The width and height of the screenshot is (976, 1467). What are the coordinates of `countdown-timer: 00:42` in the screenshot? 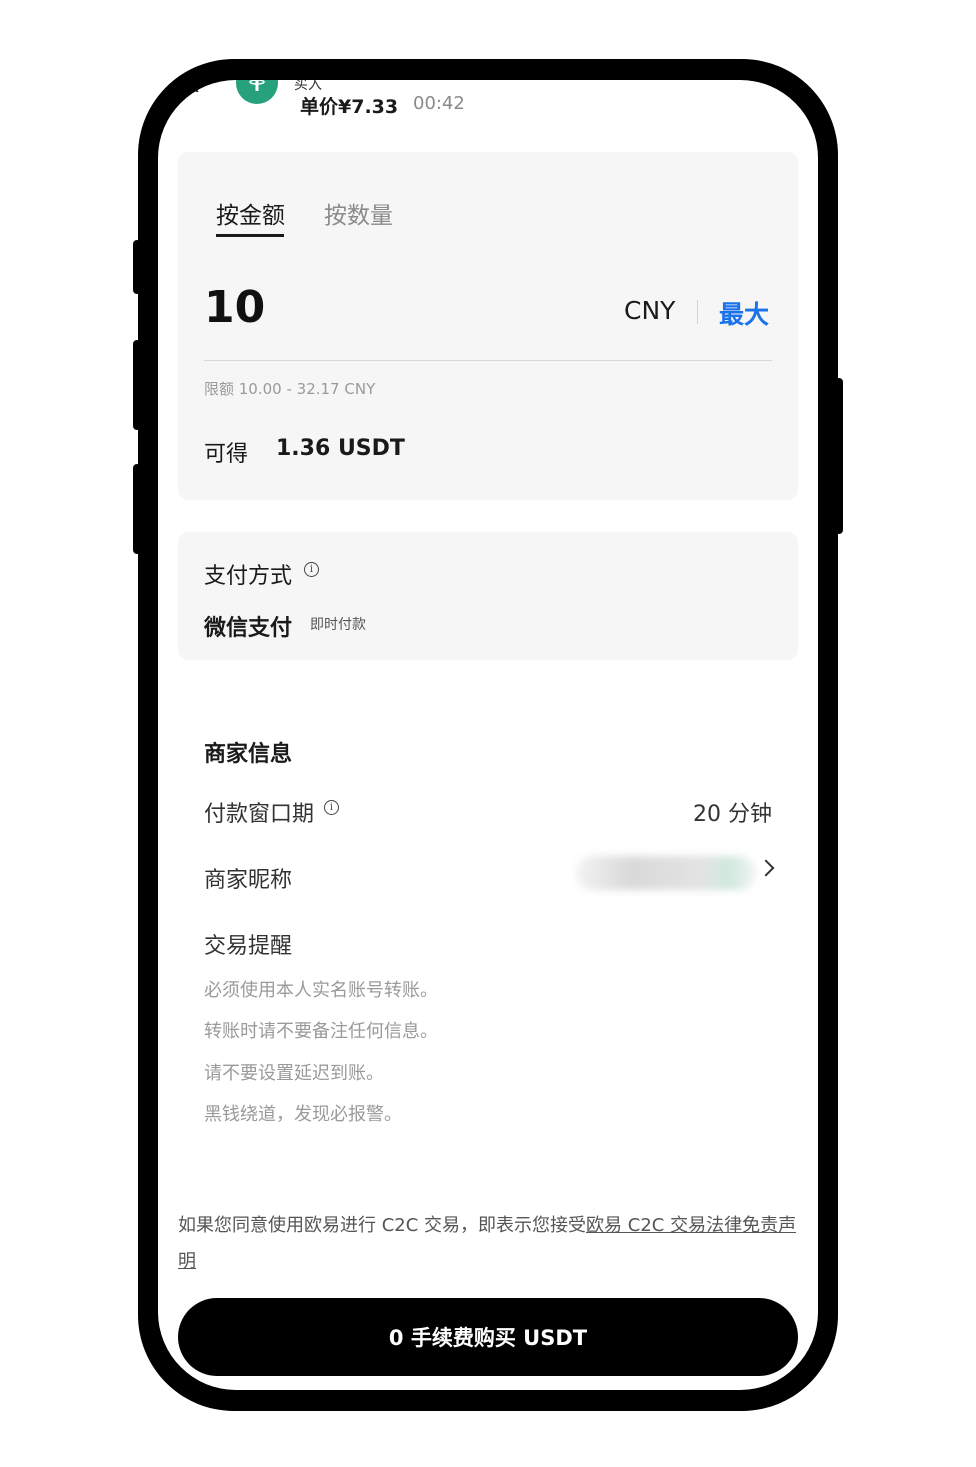 It's located at (439, 103).